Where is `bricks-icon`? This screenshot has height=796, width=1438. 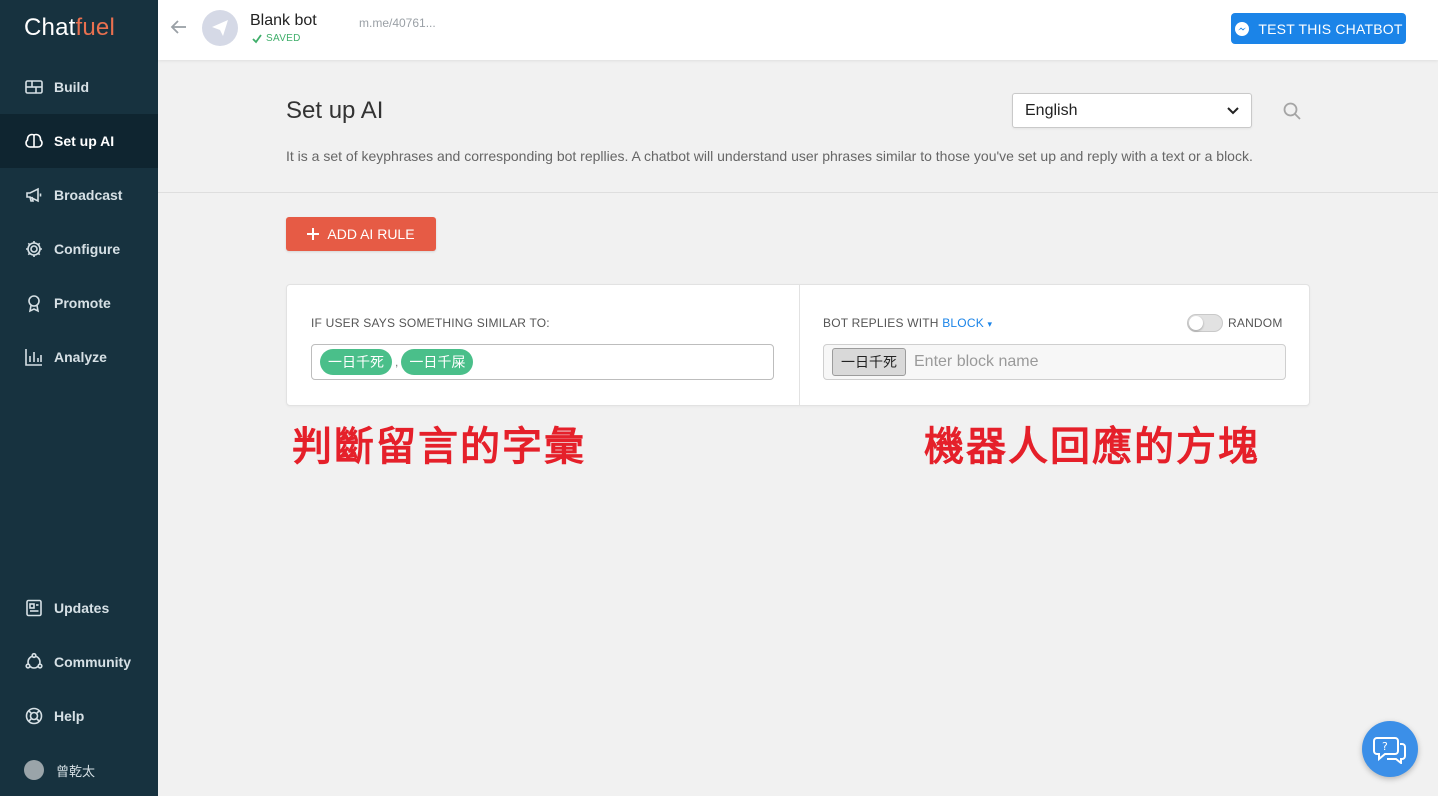 bricks-icon is located at coordinates (34, 87).